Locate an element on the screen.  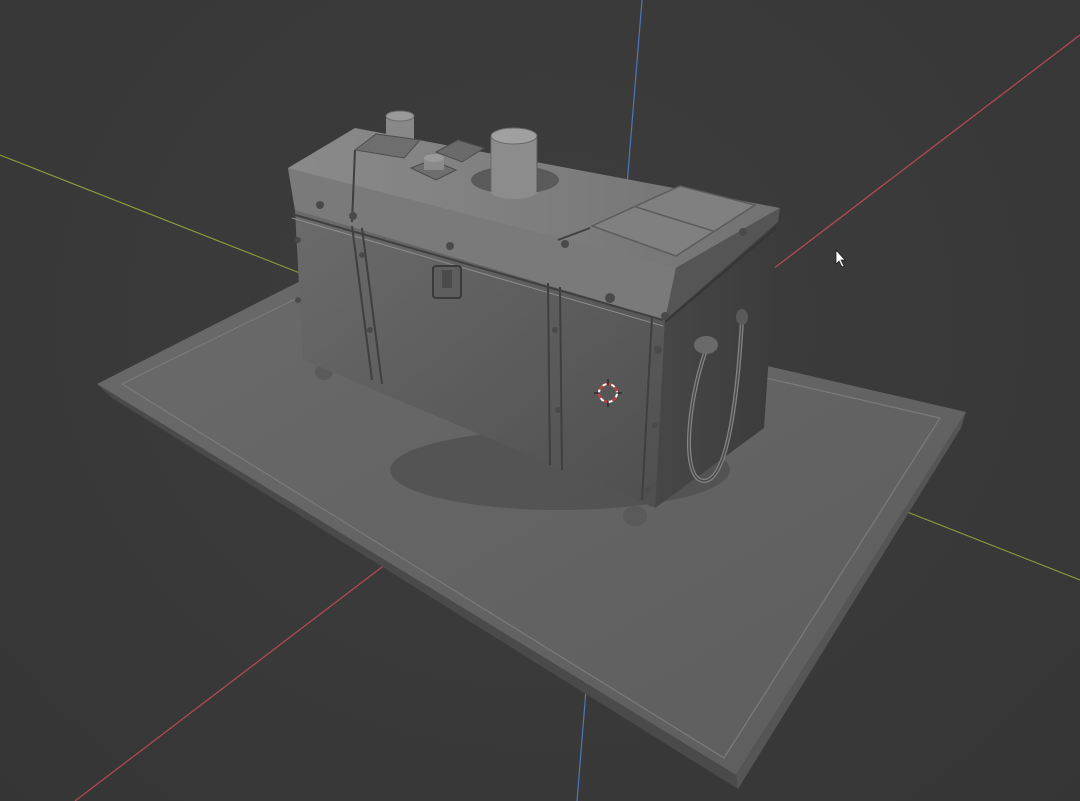
mouse-pointer-icon is located at coordinates (840, 258).